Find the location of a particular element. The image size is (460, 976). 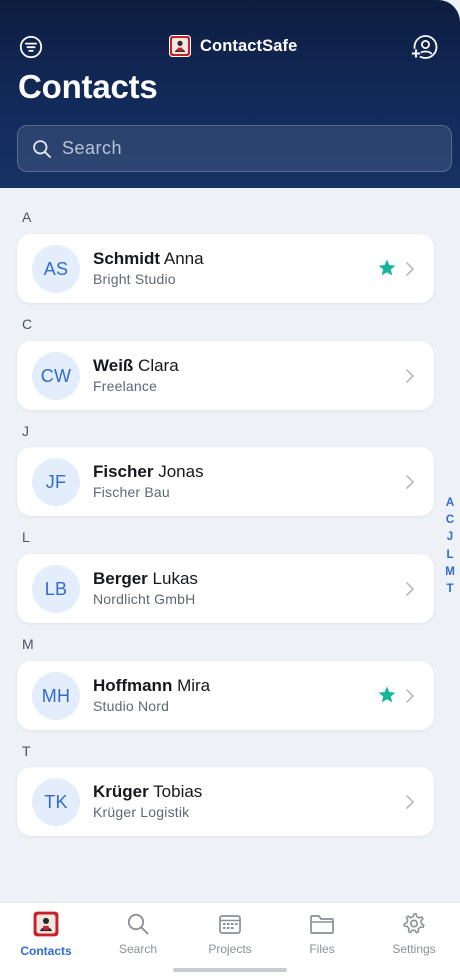

gear-icon is located at coordinates (414, 923).